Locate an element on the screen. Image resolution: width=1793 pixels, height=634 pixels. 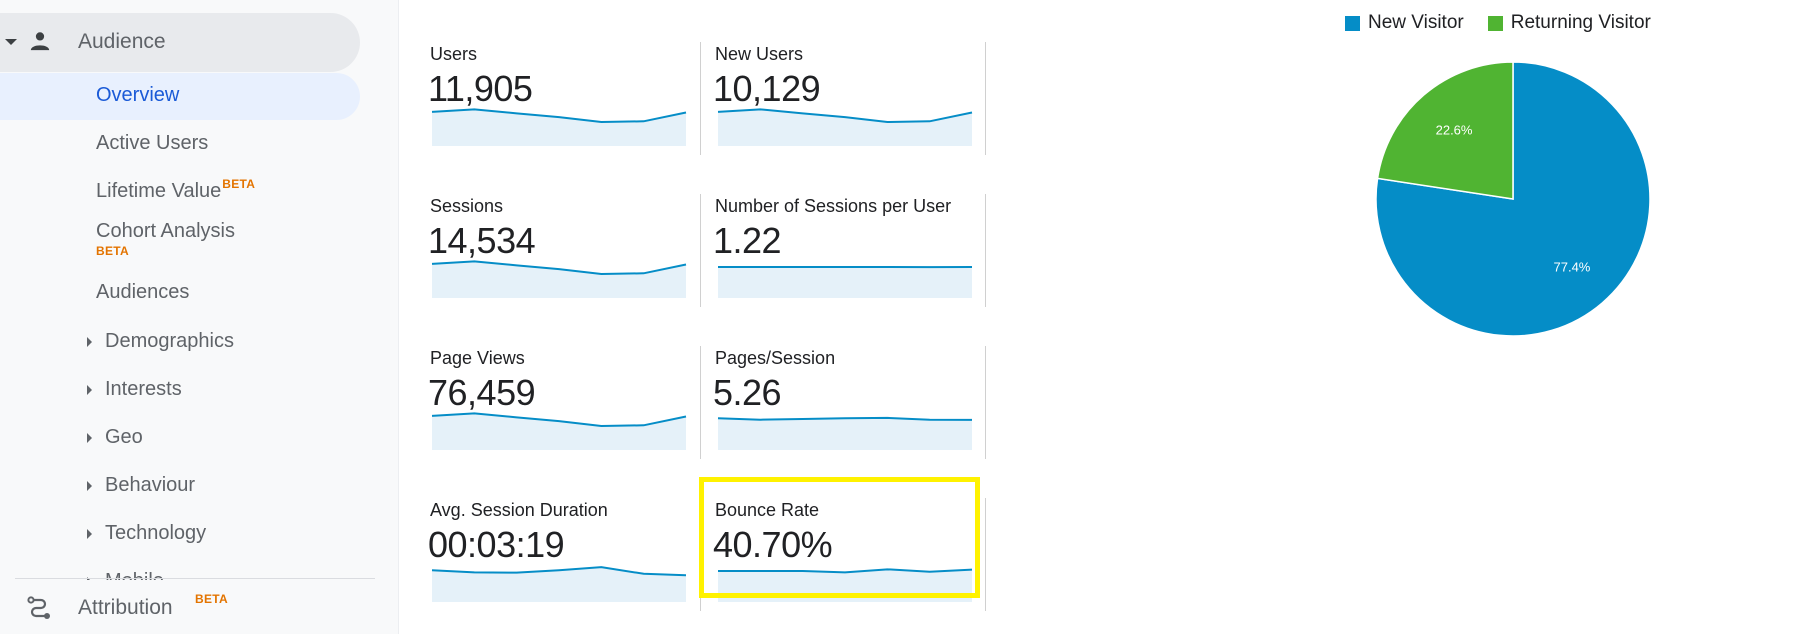
sidebar-item-label: Overview is located at coordinates (138, 95).